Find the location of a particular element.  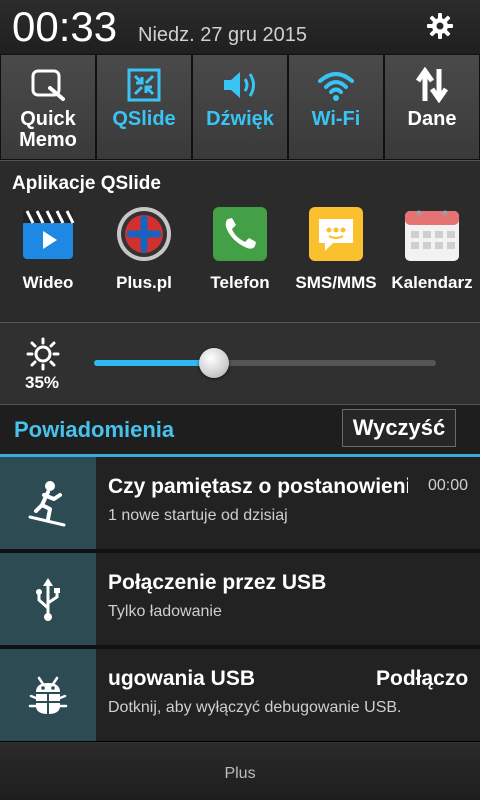

phone-app-icon is located at coordinates (240, 234).